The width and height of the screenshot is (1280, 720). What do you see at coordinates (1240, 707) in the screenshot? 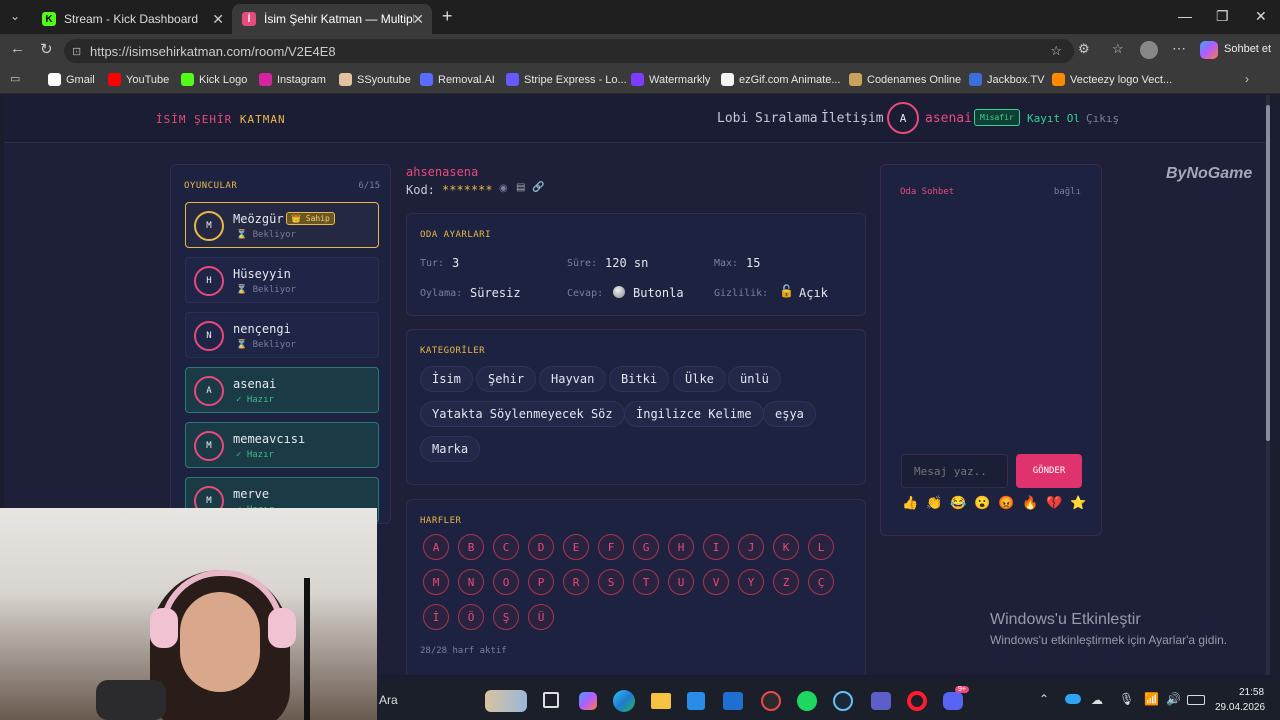
I see `clock-date: 29.04.2026` at bounding box center [1240, 707].